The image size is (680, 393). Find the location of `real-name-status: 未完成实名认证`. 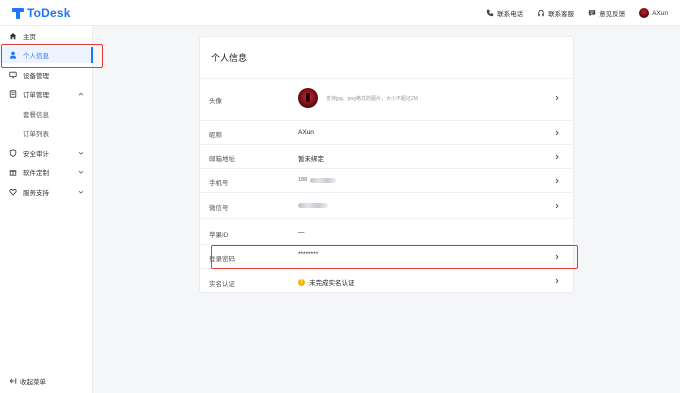

real-name-status: 未完成实名认证 is located at coordinates (332, 283).